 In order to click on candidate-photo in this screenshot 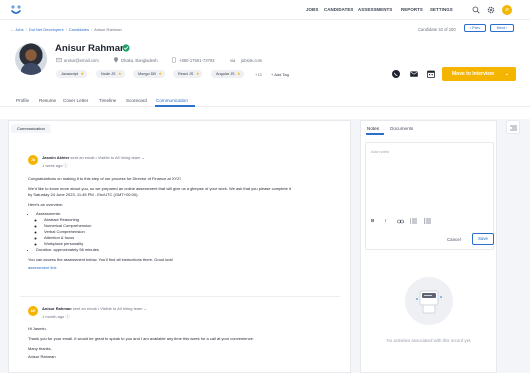, I will do `click(31, 59)`.